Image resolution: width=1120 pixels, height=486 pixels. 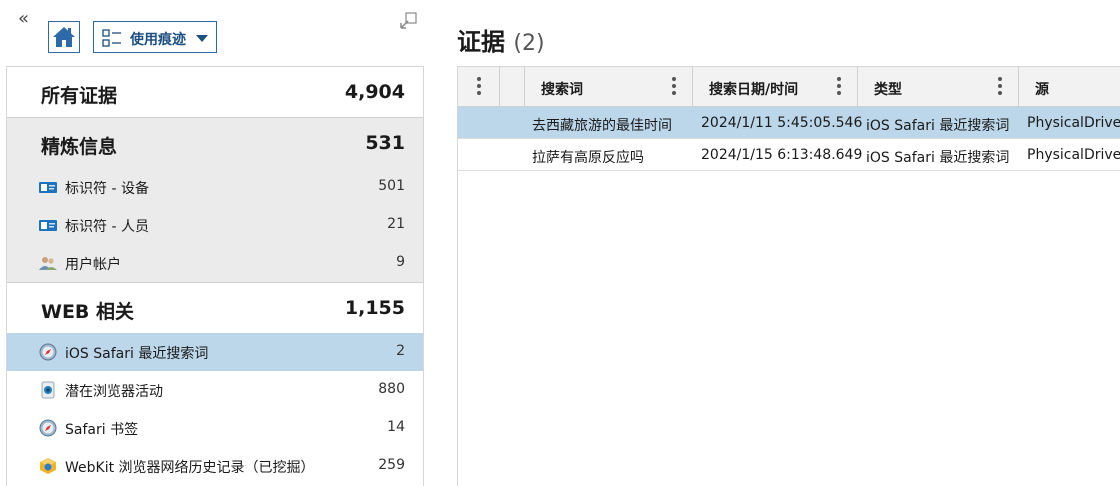 I want to click on sidebar-item-label: iOS Safari 最近搜索词, so click(x=137, y=354).